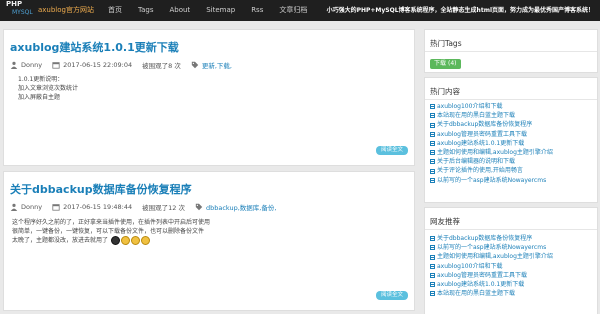 The width and height of the screenshot is (600, 314). What do you see at coordinates (101, 189) in the screenshot?
I see `post-title-link: 关于dbbackup数据库备份恢复程序` at bounding box center [101, 189].